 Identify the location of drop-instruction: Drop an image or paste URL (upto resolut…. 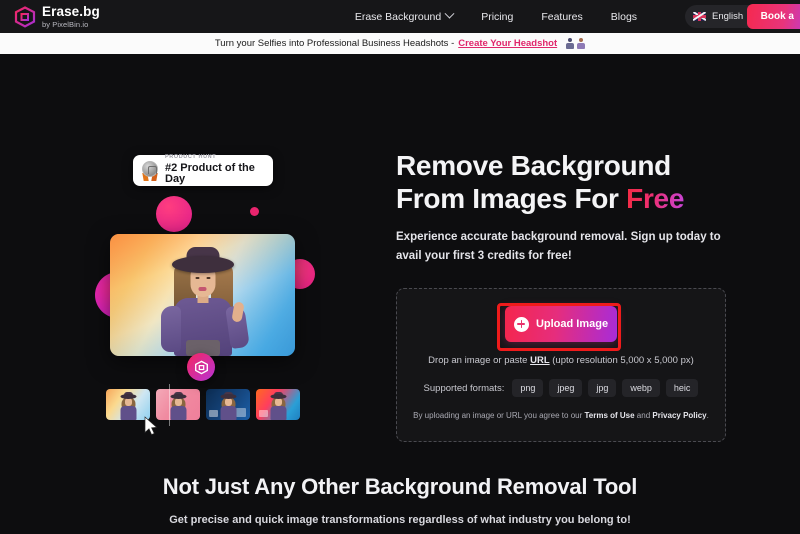
(561, 360).